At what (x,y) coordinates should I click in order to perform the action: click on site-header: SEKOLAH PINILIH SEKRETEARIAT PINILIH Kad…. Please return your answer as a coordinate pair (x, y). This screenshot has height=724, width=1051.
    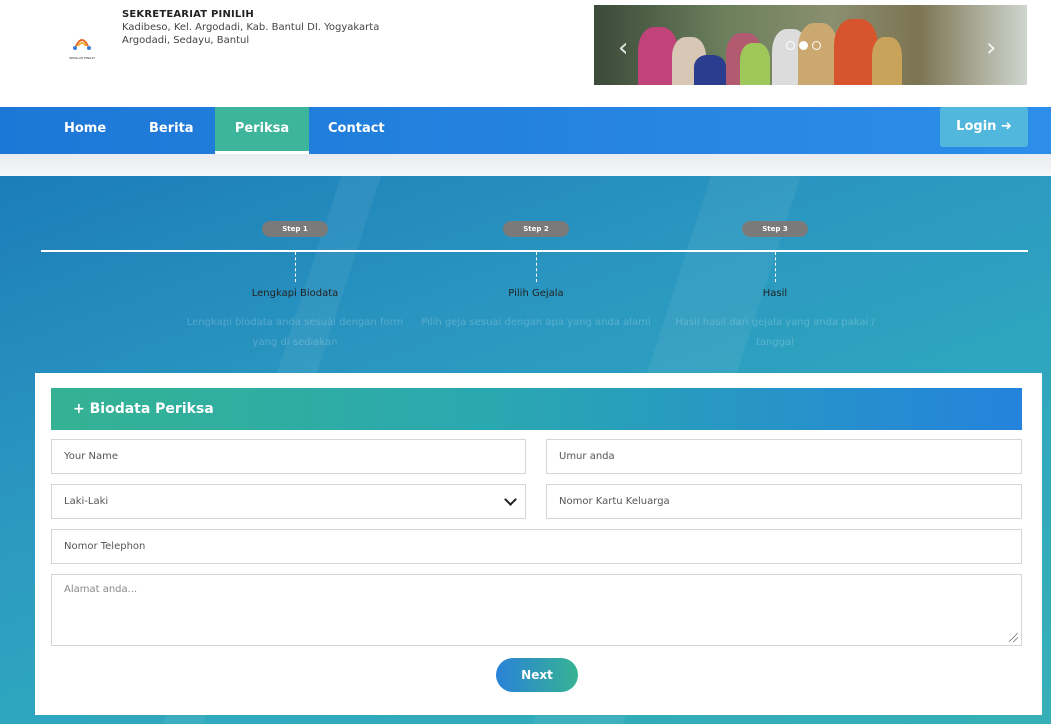
    Looking at the image, I should click on (525, 53).